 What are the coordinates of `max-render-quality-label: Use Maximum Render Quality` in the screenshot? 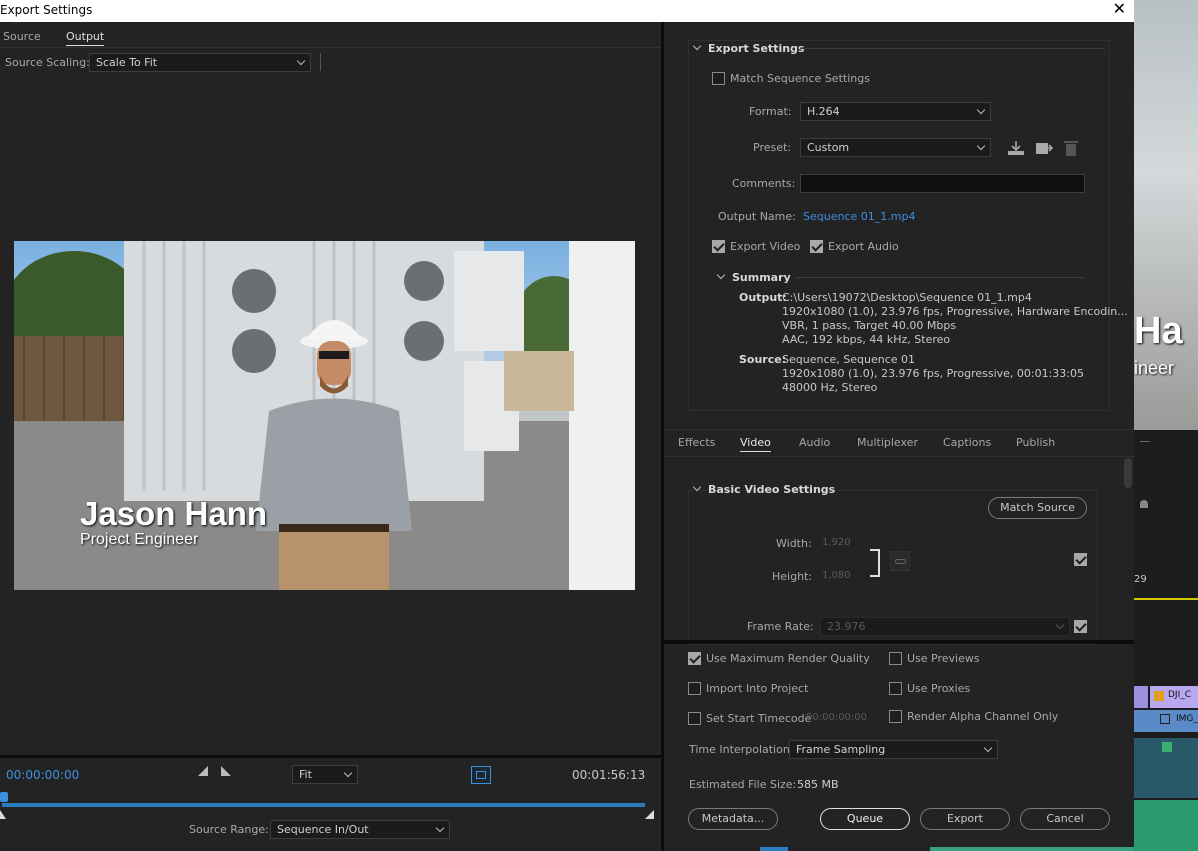 It's located at (788, 658).